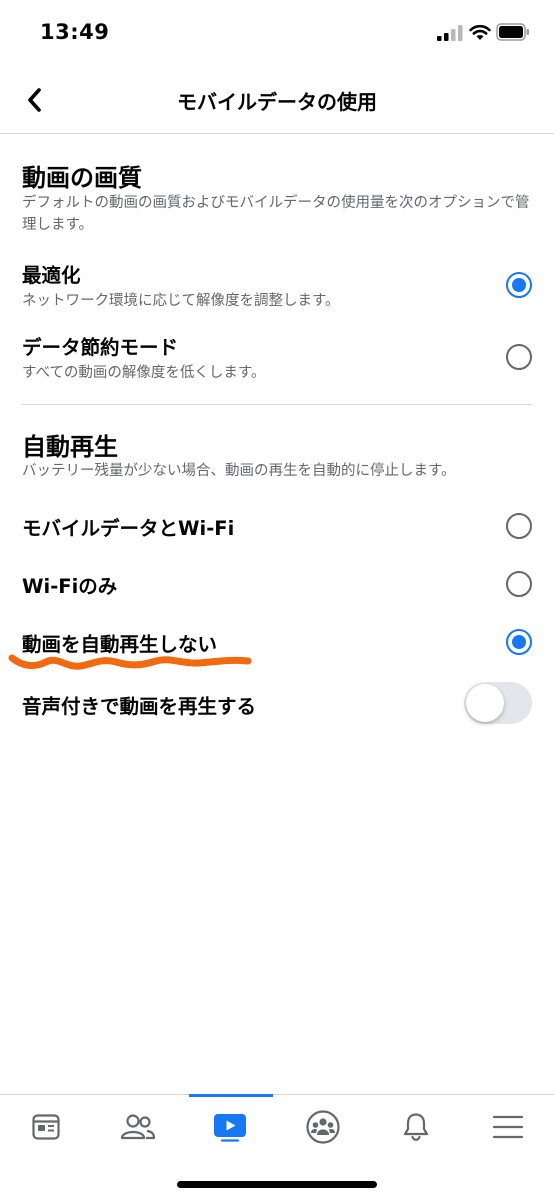 The height and width of the screenshot is (1200, 554). I want to click on tab-friends, so click(138, 1127).